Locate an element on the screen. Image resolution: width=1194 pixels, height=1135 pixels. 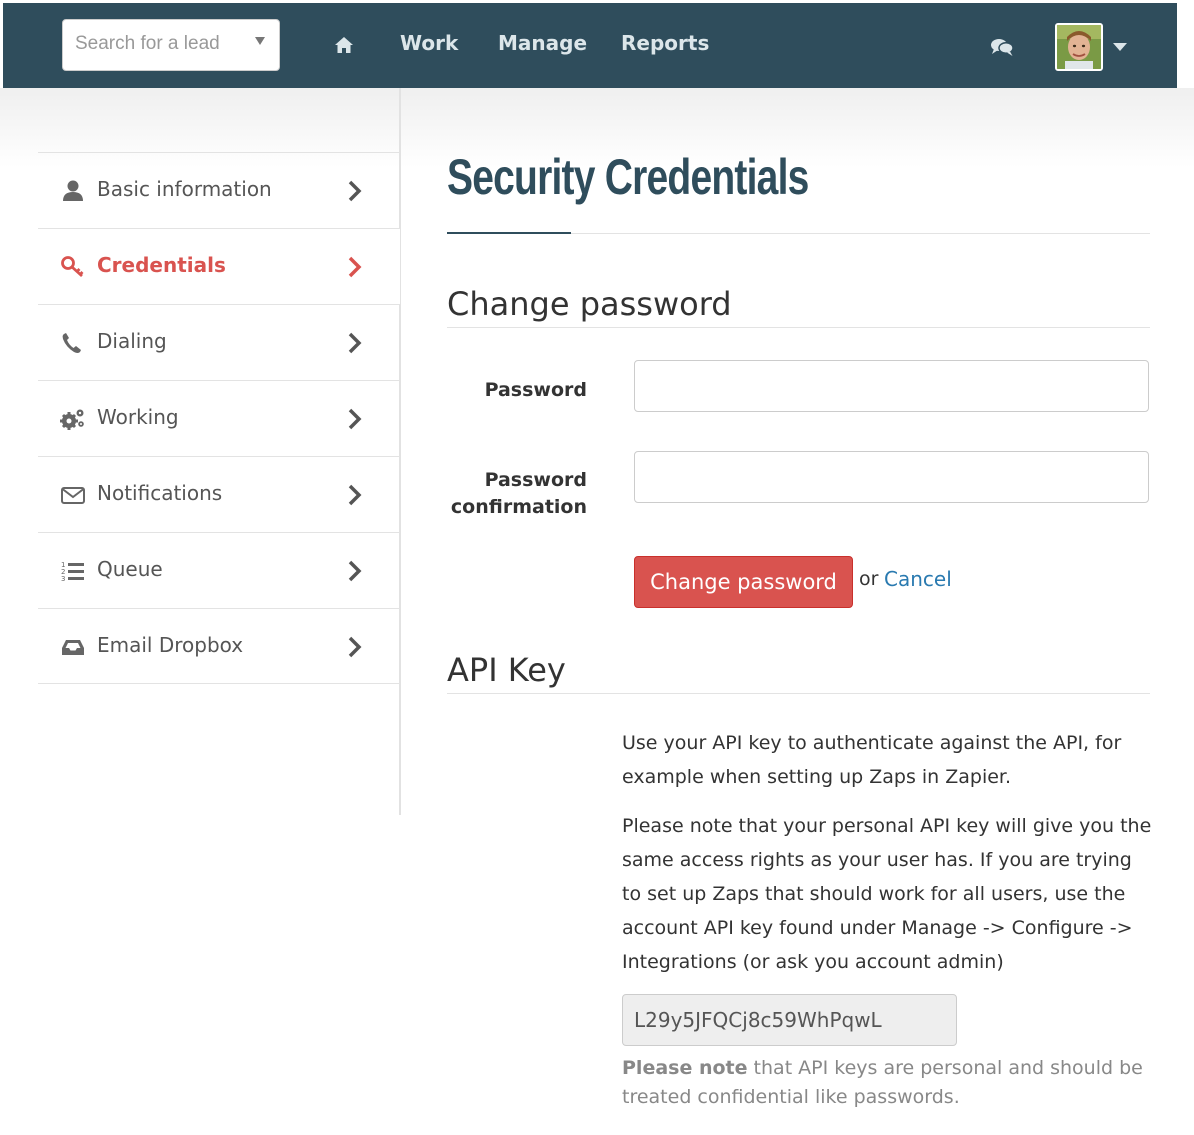
sidebar-item-credentials: Credentials is located at coordinates (219, 266).